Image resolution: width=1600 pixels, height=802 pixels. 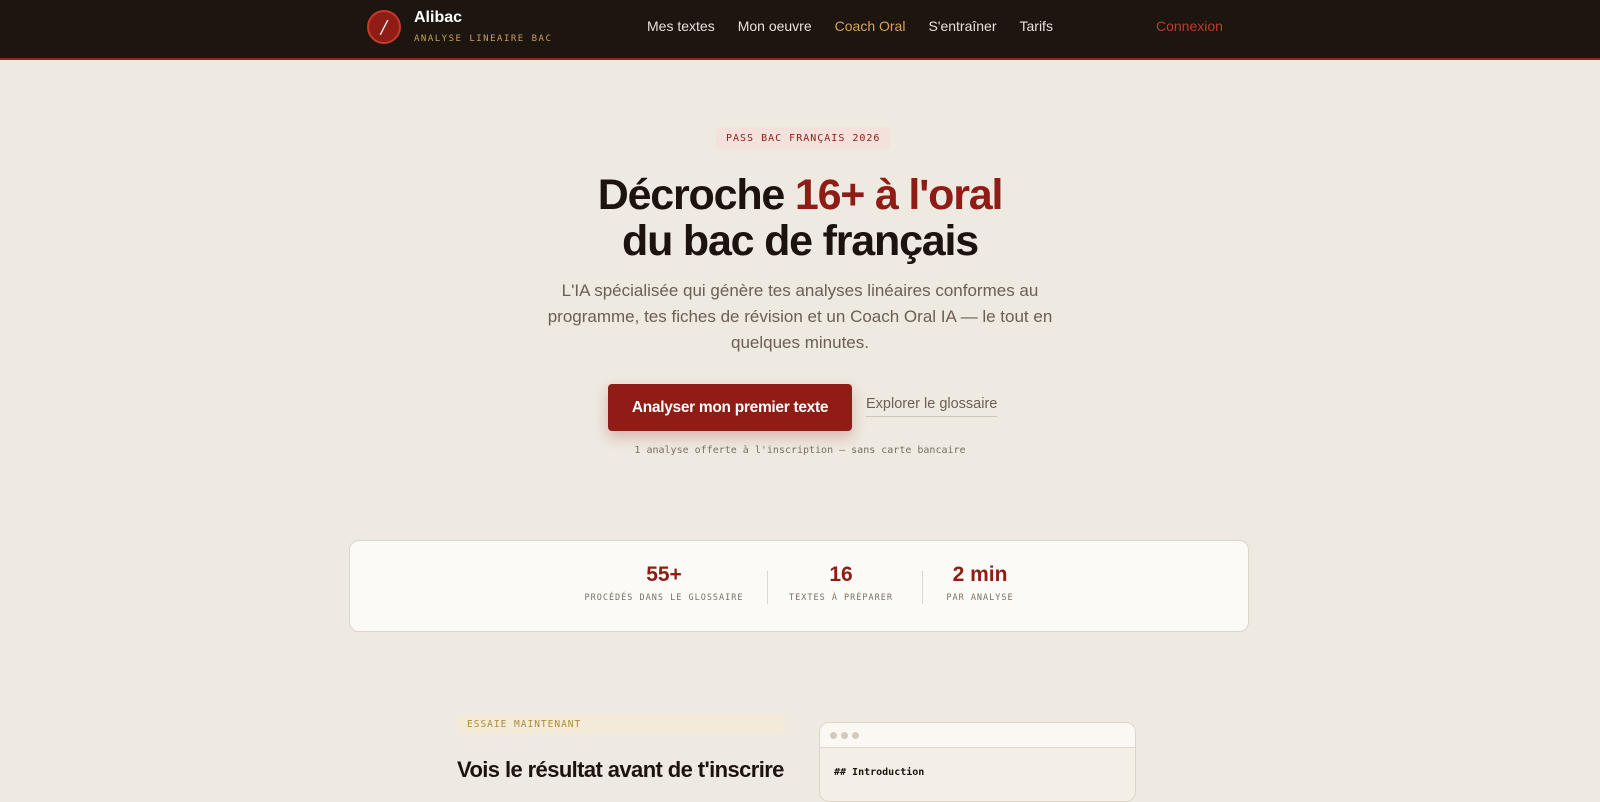 What do you see at coordinates (841, 574) in the screenshot?
I see `stat-value: 16` at bounding box center [841, 574].